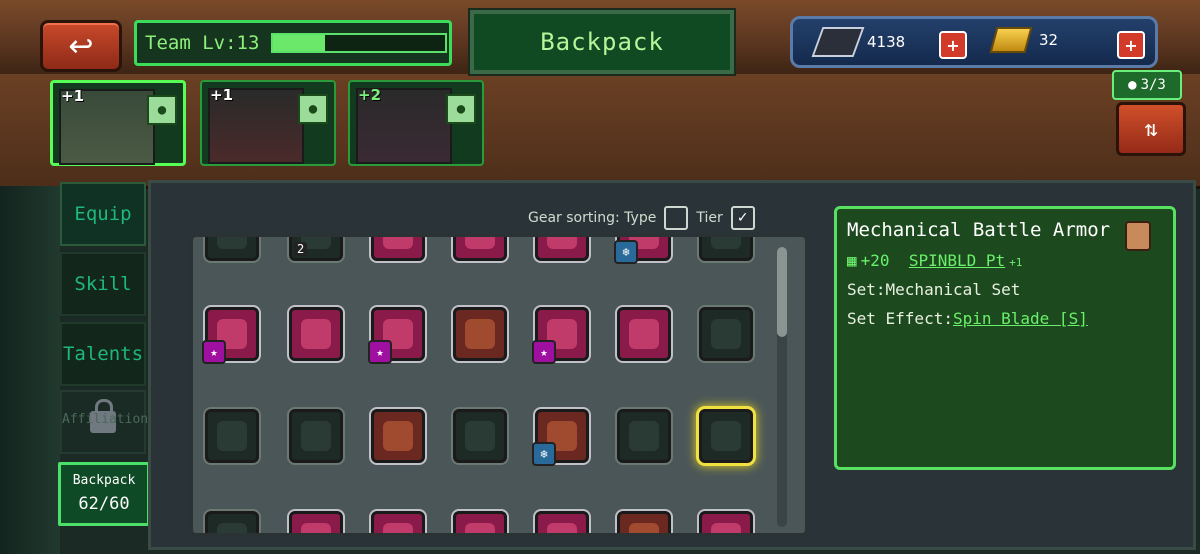 Image resolution: width=1200 pixels, height=554 pixels. I want to click on person-icon: ●, so click(1132, 85).